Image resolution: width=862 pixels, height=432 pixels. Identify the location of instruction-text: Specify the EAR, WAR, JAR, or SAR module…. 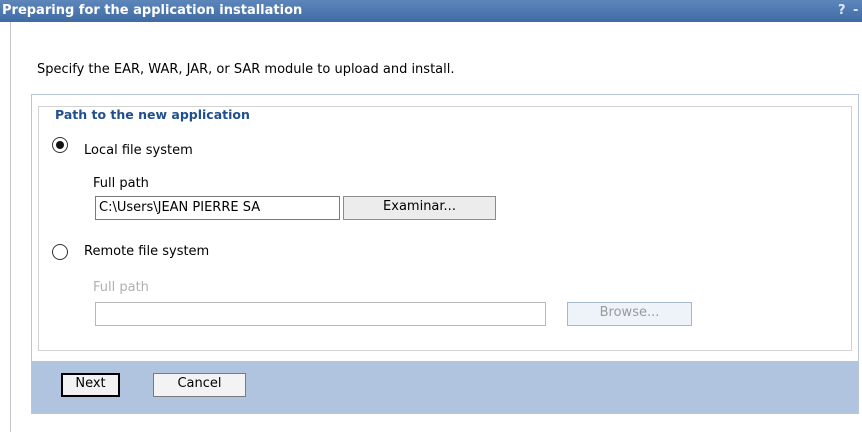
(246, 69).